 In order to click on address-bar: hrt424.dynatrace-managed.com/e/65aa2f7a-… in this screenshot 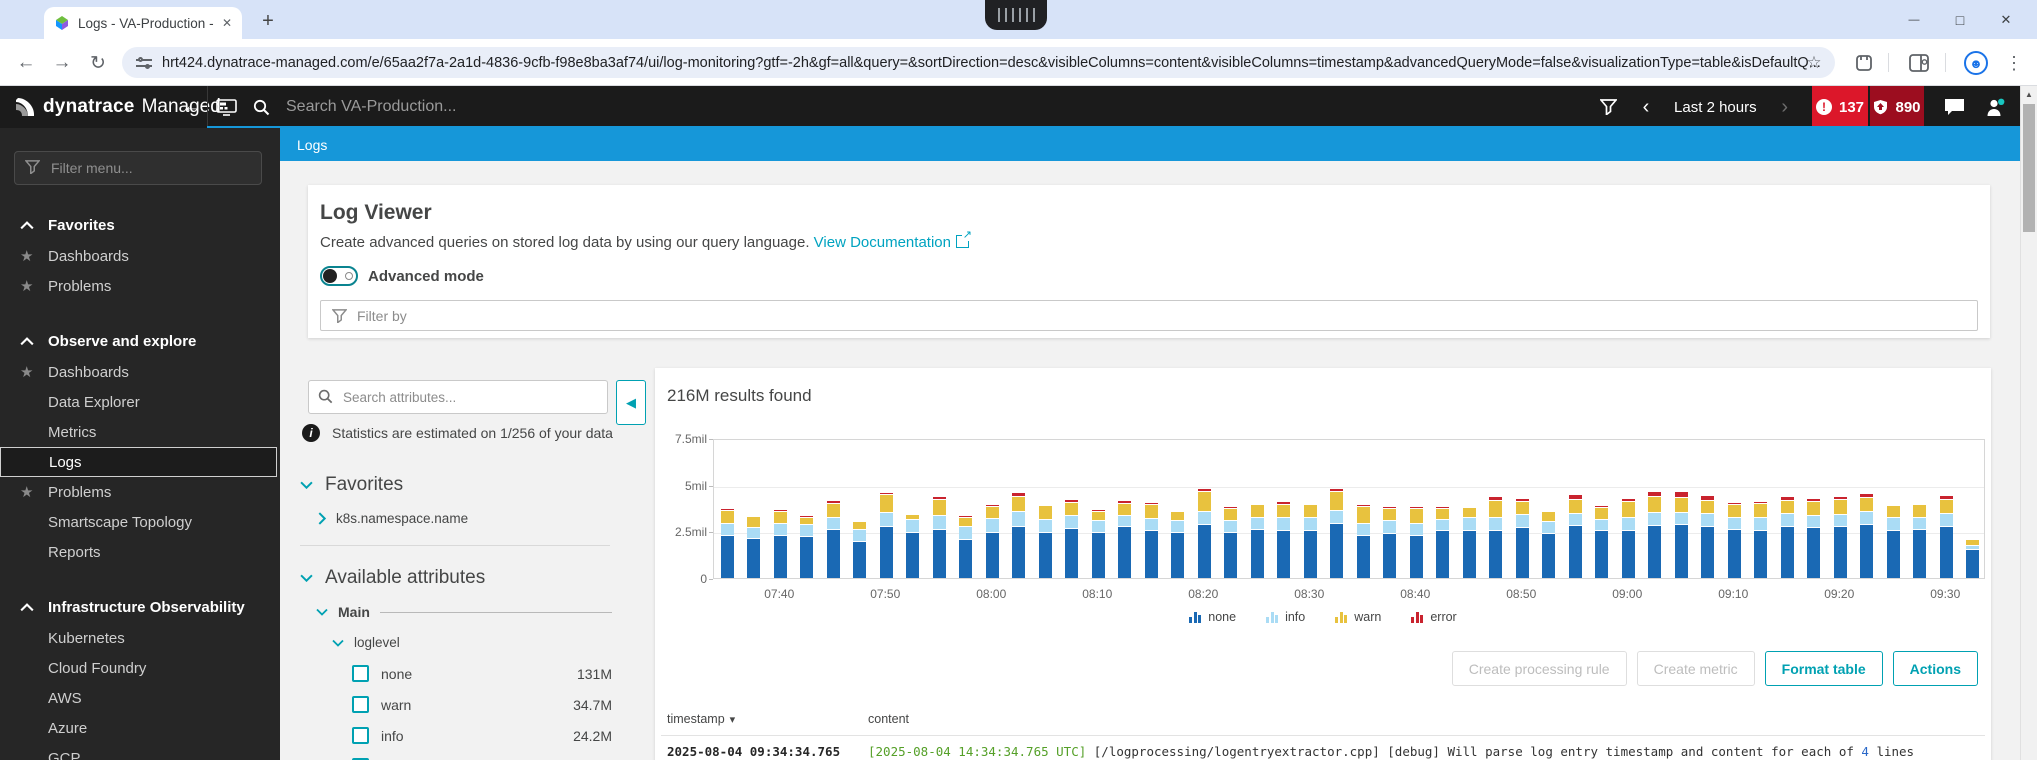, I will do `click(978, 62)`.